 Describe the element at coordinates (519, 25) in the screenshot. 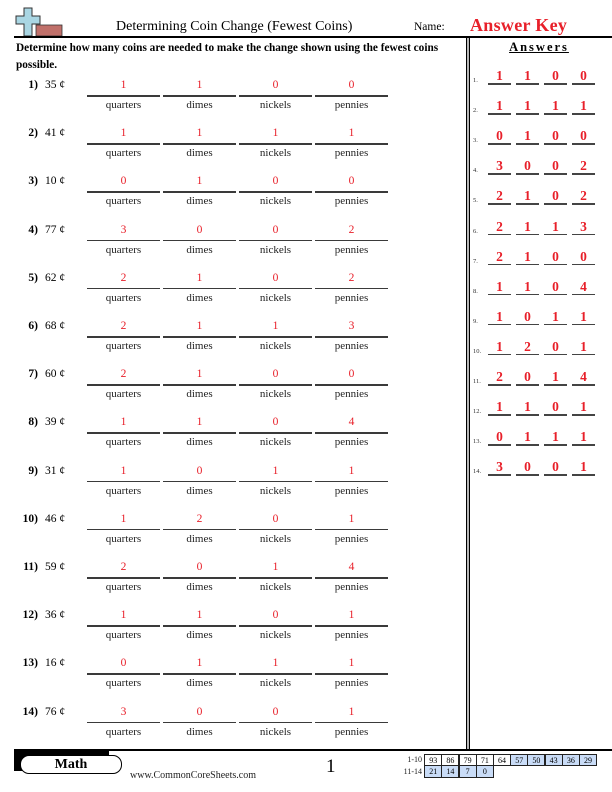

I see `answer-key-label: Answer Key` at that location.